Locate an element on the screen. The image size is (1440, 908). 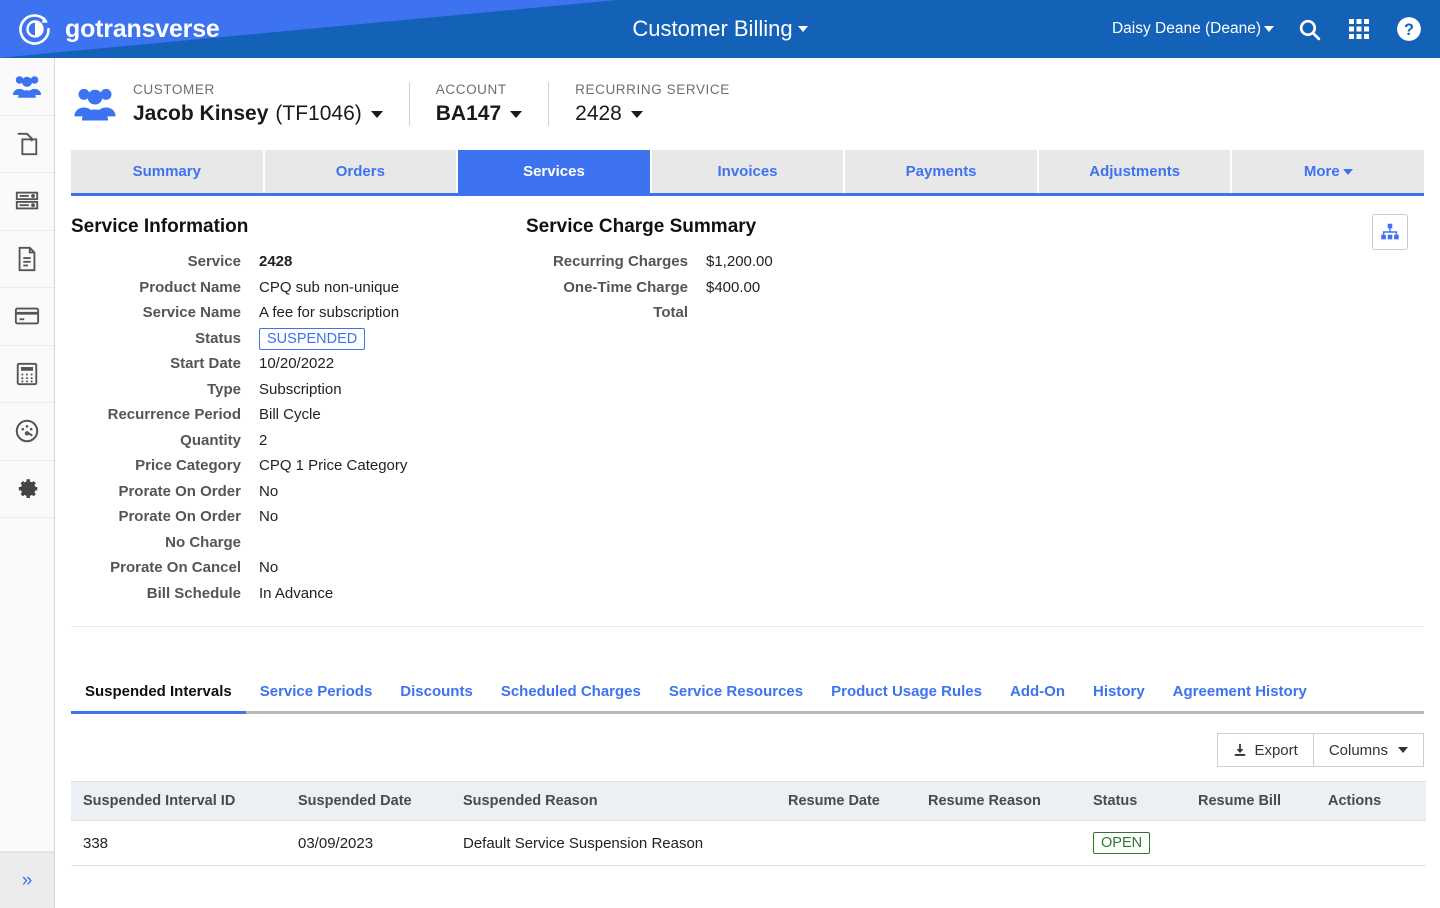
status-badge: OPEN is located at coordinates (1122, 843).